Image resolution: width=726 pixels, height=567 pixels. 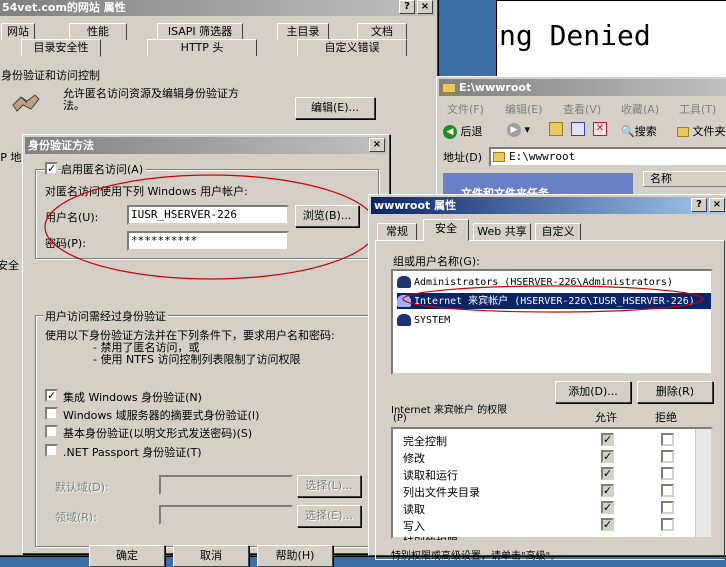 I want to click on window-title: wwwroot 属性, so click(x=415, y=205).